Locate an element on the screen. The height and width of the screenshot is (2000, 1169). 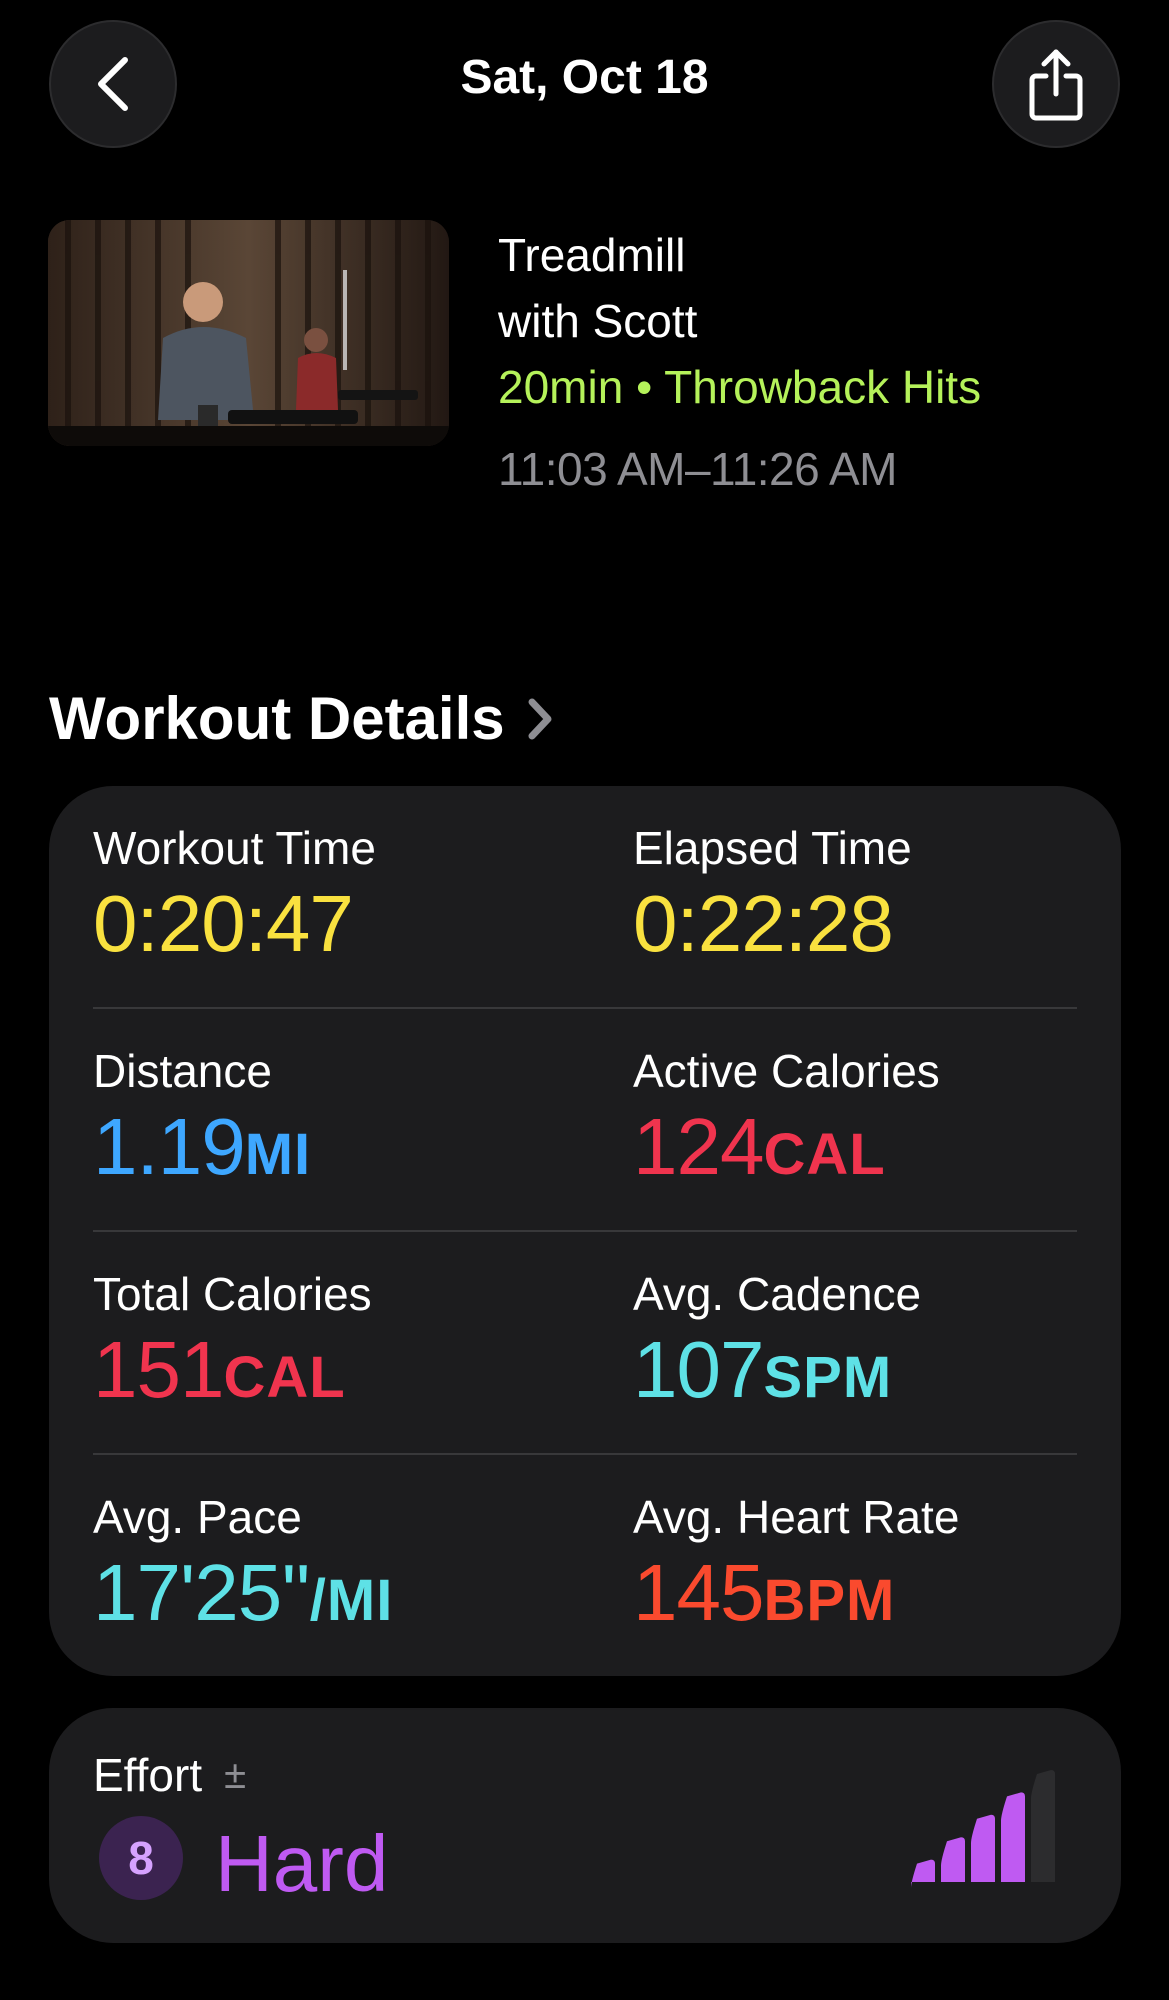
metric-number: 17'25'' is located at coordinates (202, 1592).